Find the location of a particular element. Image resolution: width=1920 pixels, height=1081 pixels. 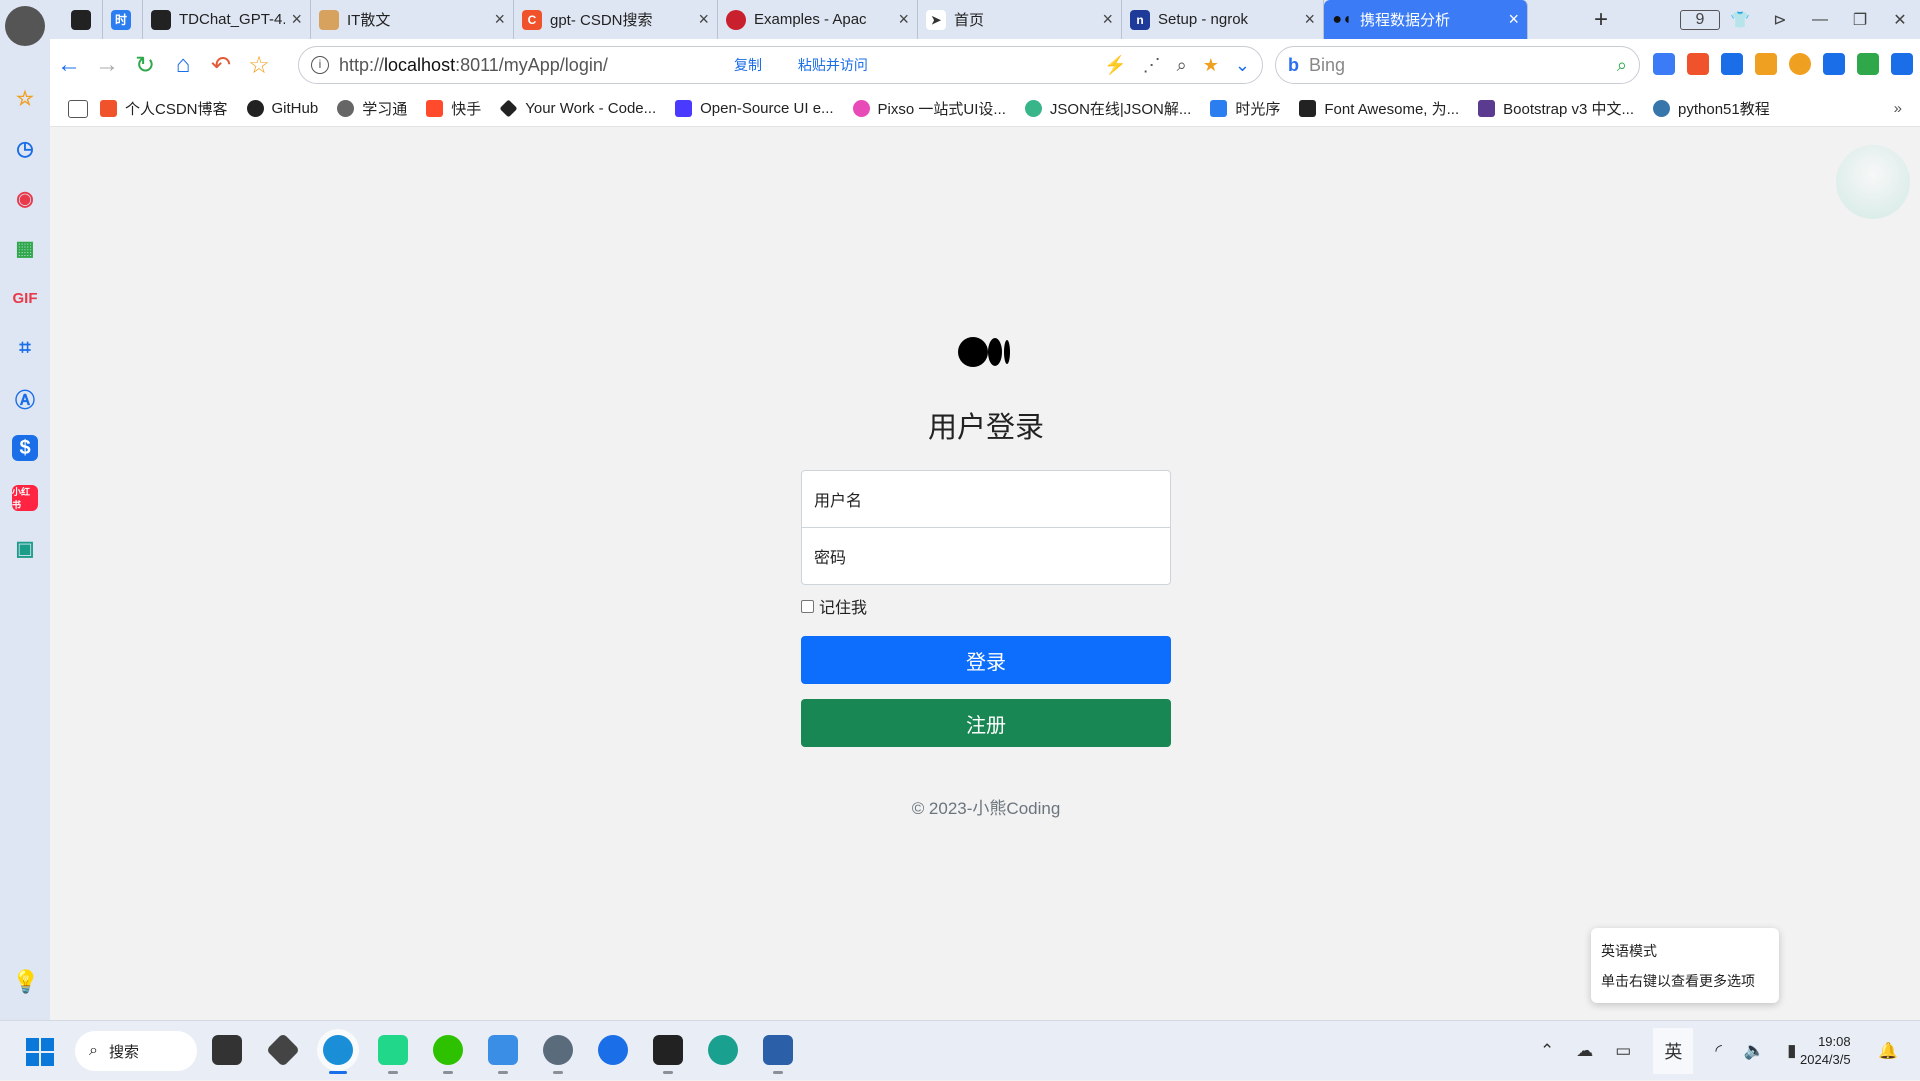

menu-icon is located at coordinates (1902, 64).